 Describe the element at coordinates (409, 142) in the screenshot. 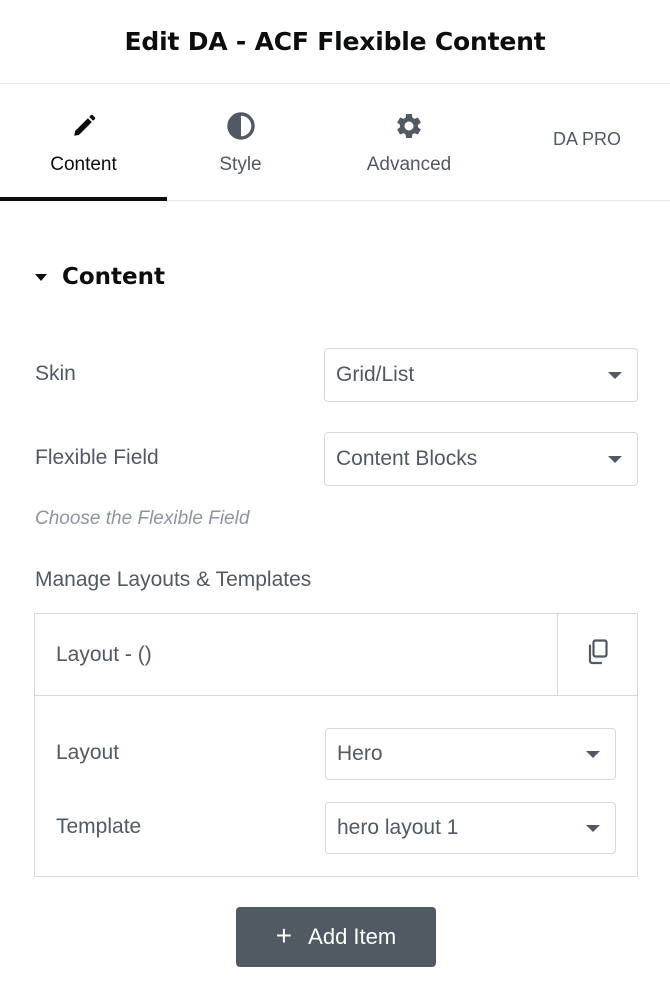

I see `tab-advanced: Advanced` at that location.